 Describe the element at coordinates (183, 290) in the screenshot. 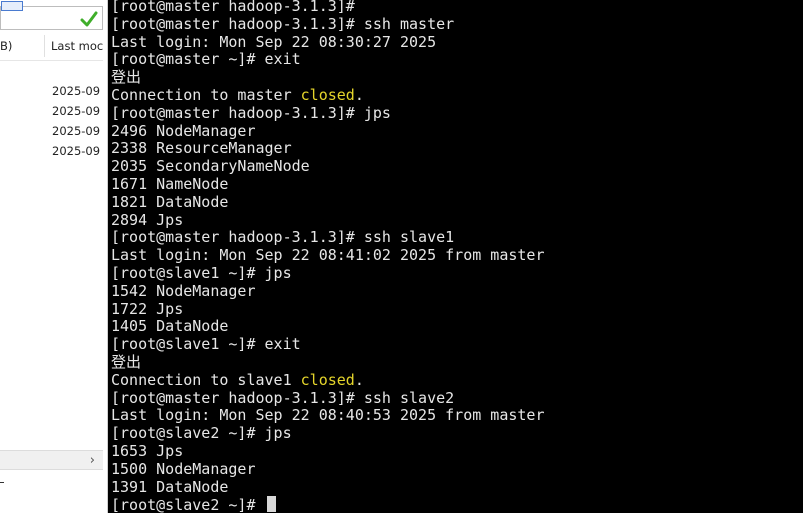

I see `terminal-text: 1542 NodeManager` at that location.